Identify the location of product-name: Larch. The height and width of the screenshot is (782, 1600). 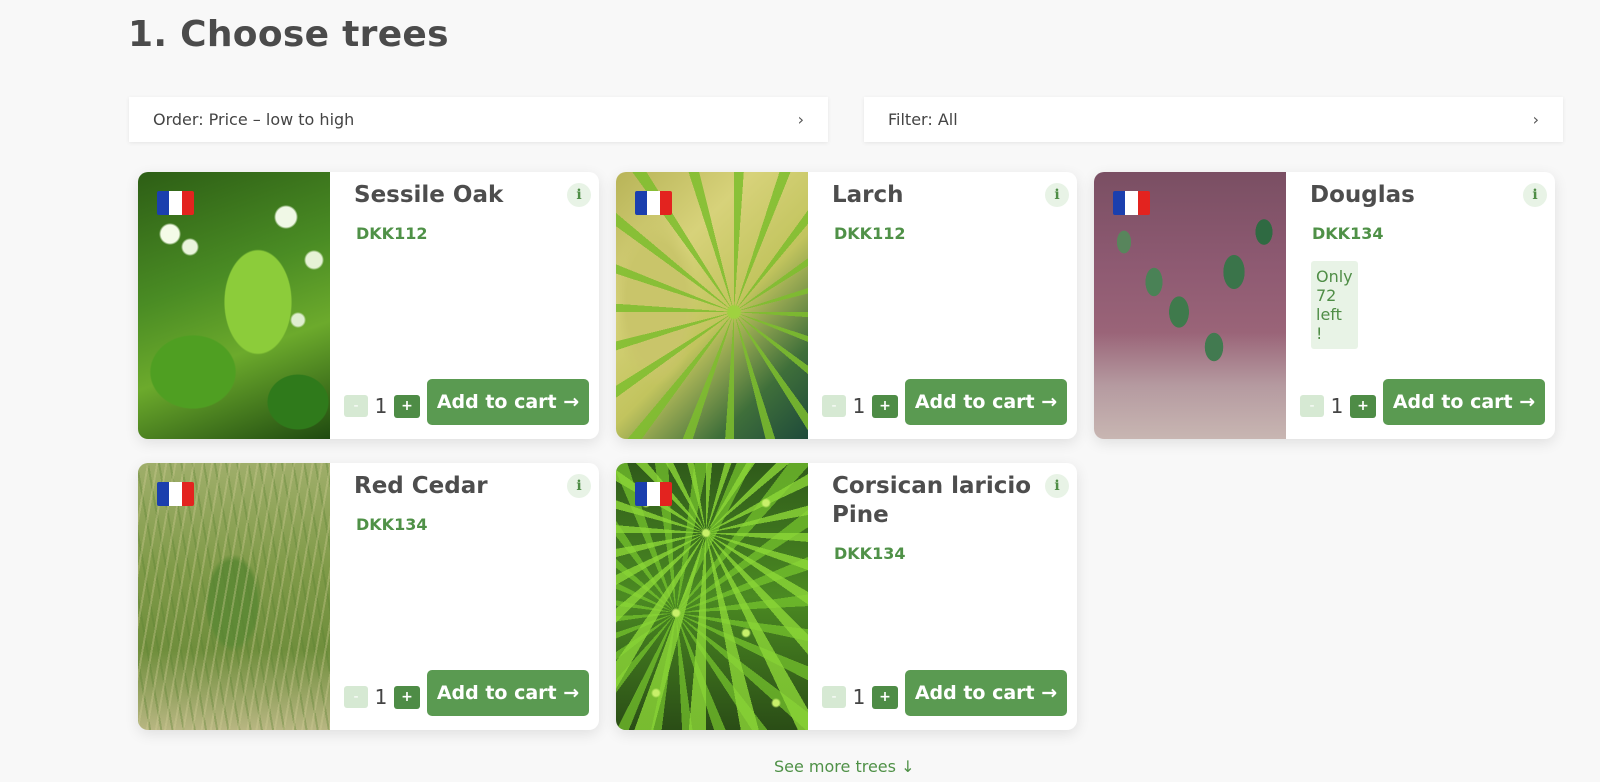
(868, 195).